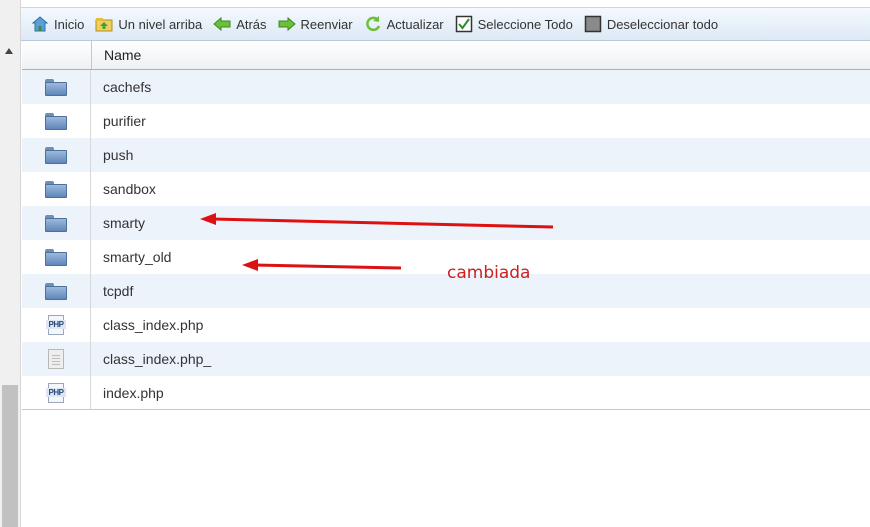 This screenshot has height=527, width=870. What do you see at coordinates (131, 257) in the screenshot?
I see `file-name: smarty_old` at bounding box center [131, 257].